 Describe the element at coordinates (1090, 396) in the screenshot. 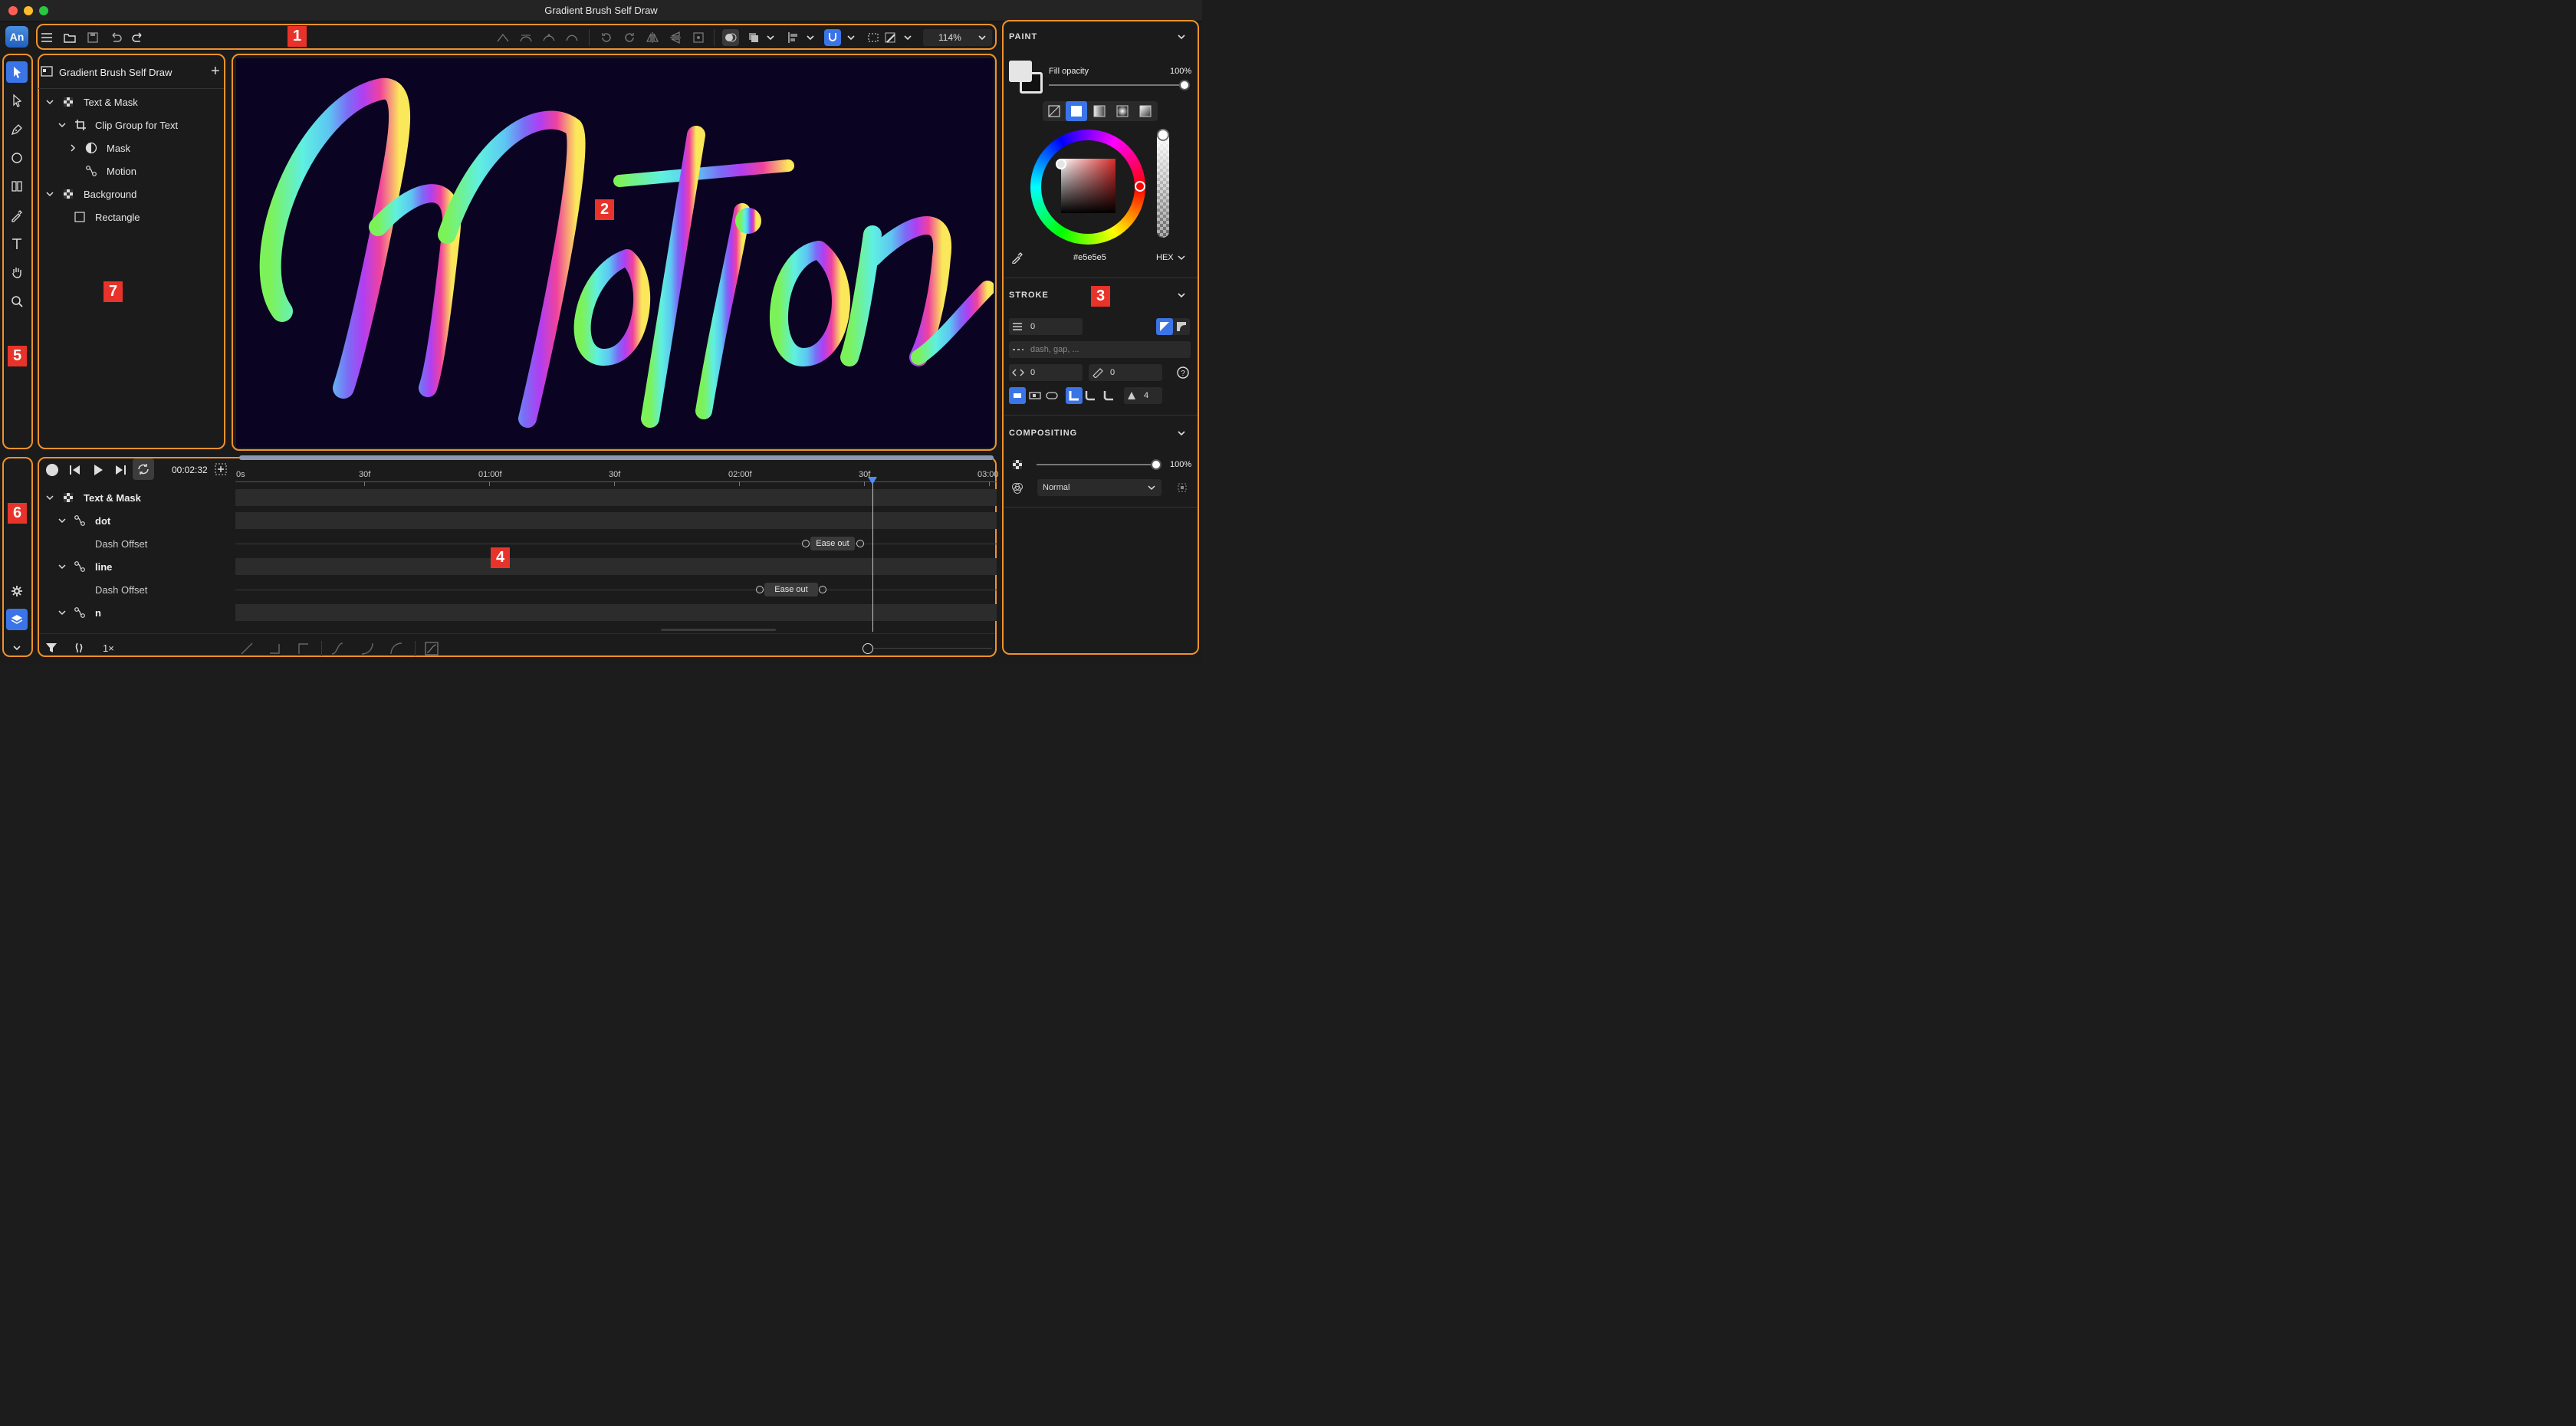

I see `join-round-icon` at that location.